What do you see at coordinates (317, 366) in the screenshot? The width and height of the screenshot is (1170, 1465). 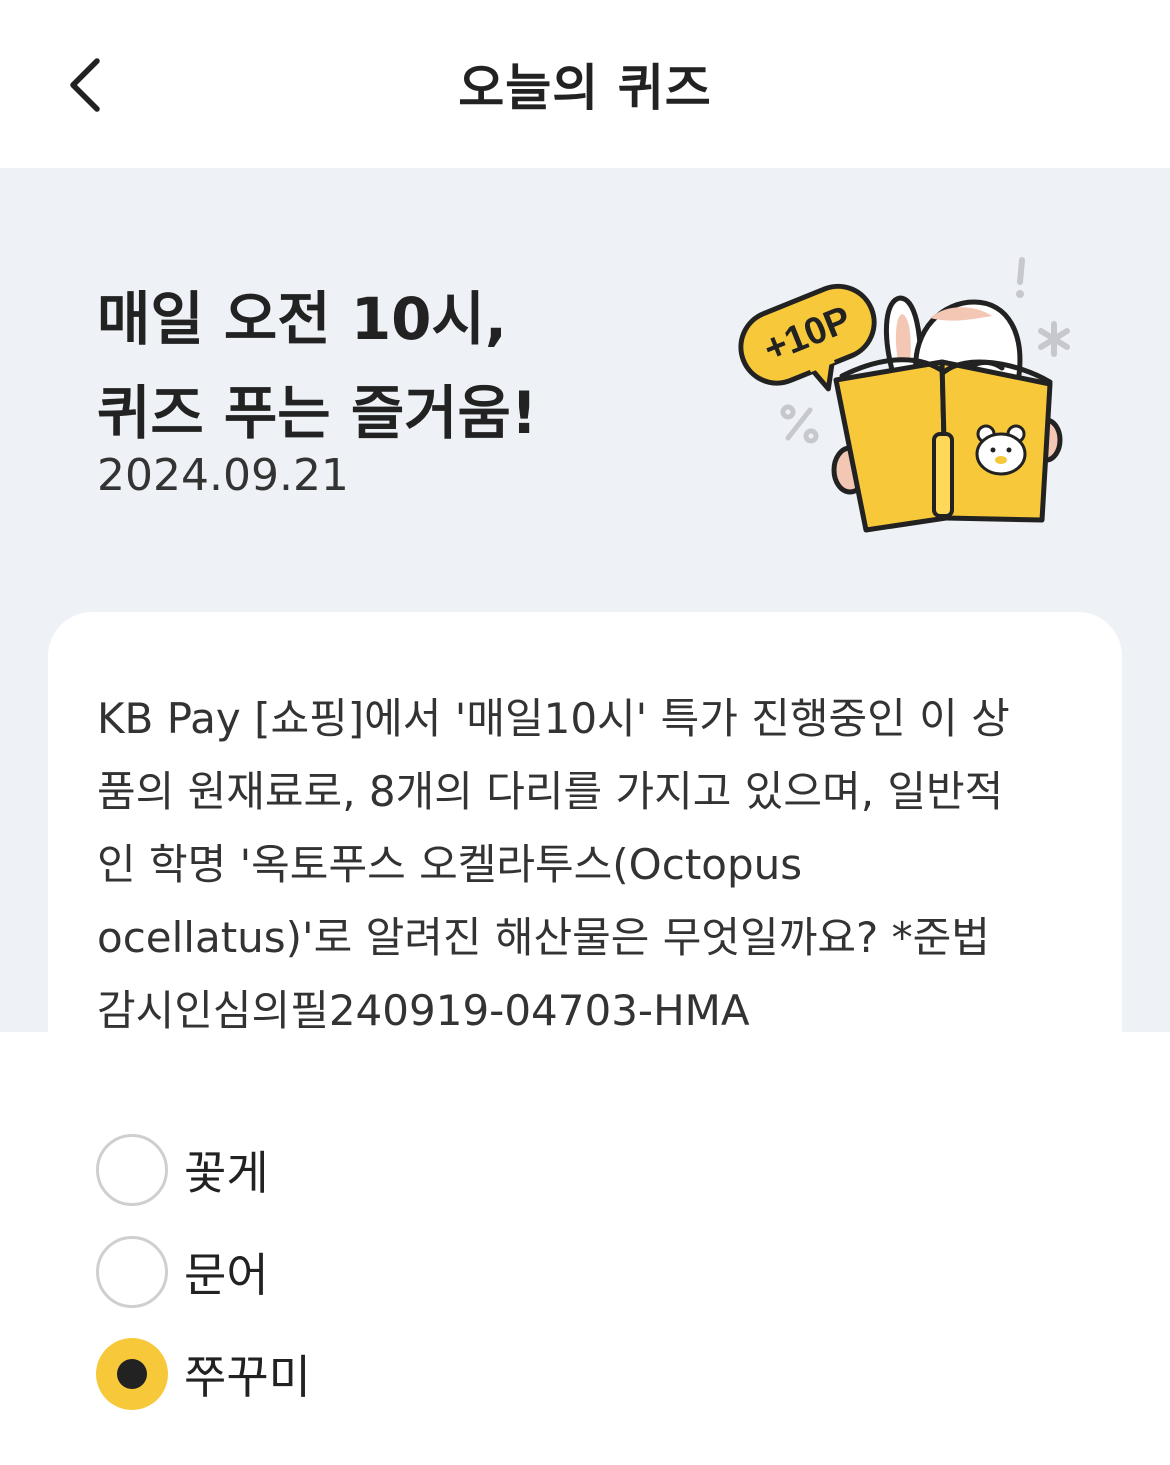 I see `banner-title: 매일 오전 10시, 퀴즈 푸는 즐거움!` at bounding box center [317, 366].